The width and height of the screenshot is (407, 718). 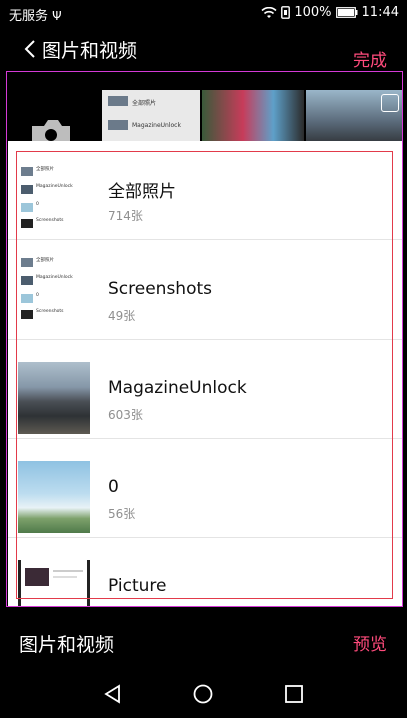 I want to click on album-item: Picture, so click(x=205, y=576).